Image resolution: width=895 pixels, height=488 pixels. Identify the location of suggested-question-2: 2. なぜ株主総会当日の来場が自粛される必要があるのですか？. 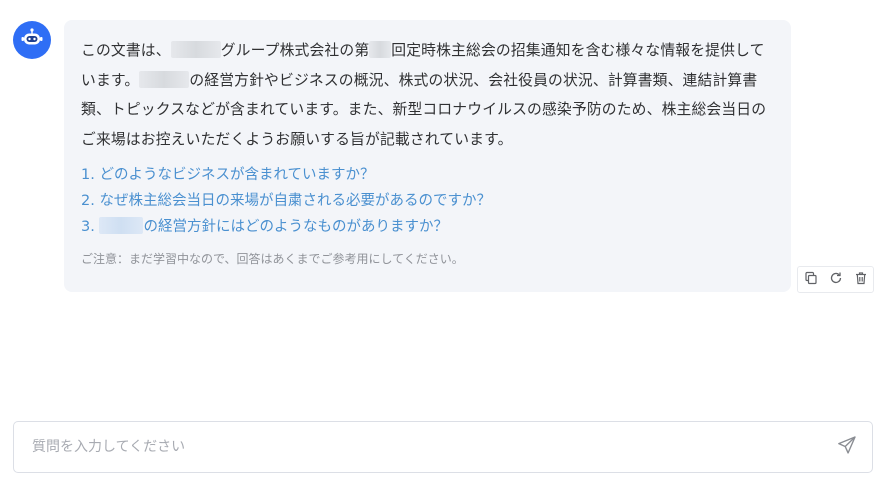
(428, 201).